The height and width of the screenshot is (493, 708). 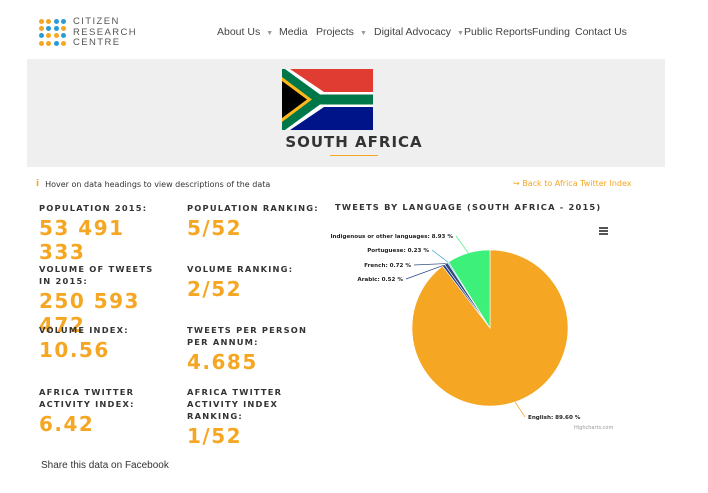 What do you see at coordinates (109, 330) in the screenshot?
I see `stat-label: VOLUME INDEX:` at bounding box center [109, 330].